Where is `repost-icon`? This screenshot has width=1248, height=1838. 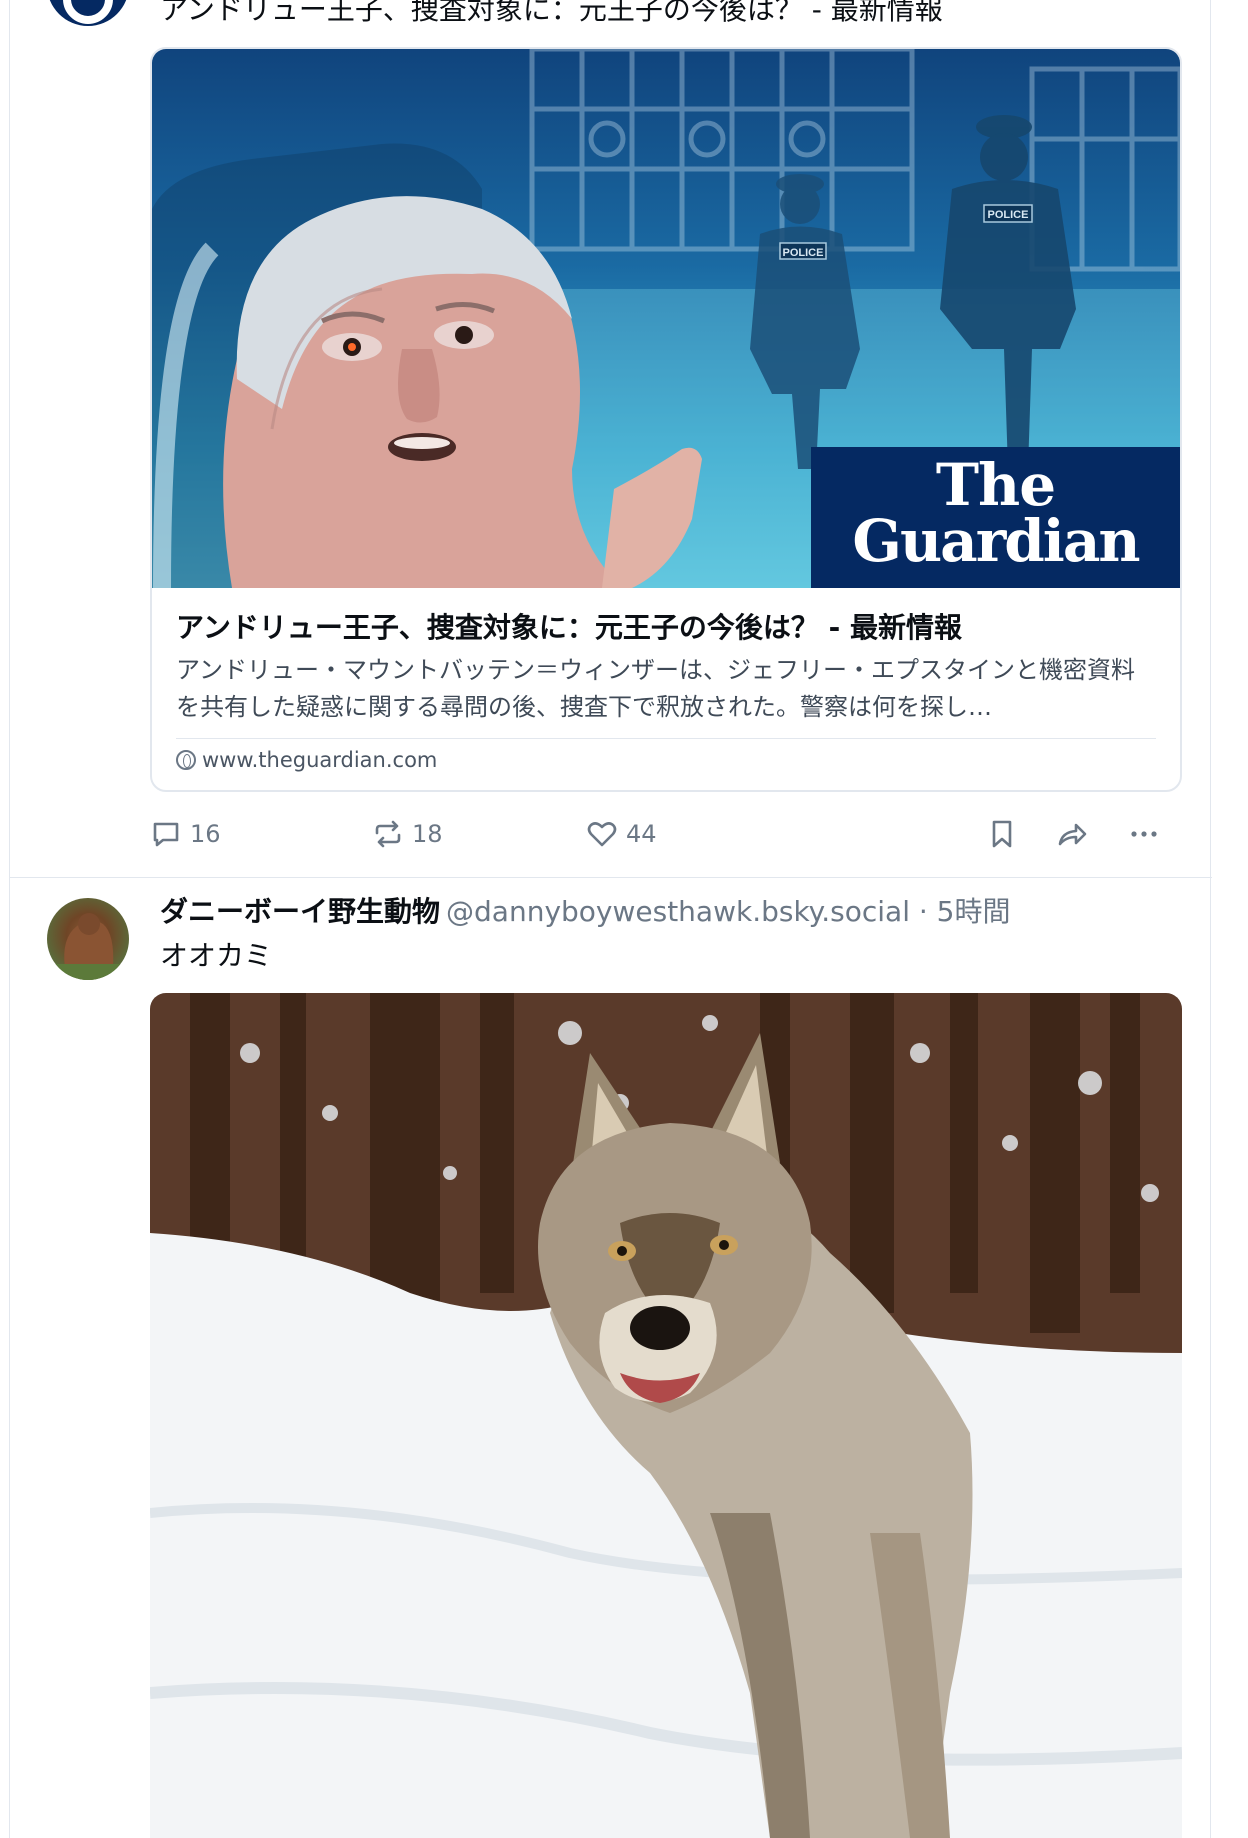
repost-icon is located at coordinates (388, 834).